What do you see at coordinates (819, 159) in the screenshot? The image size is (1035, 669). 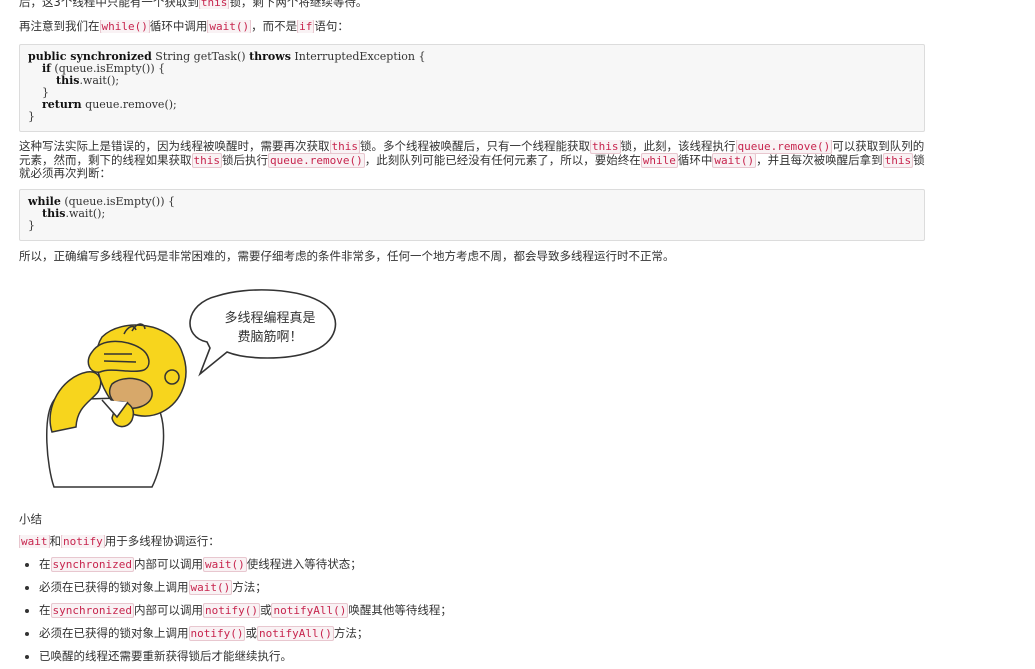 I see `text: ，并且每次被唤醒后拿到` at bounding box center [819, 159].